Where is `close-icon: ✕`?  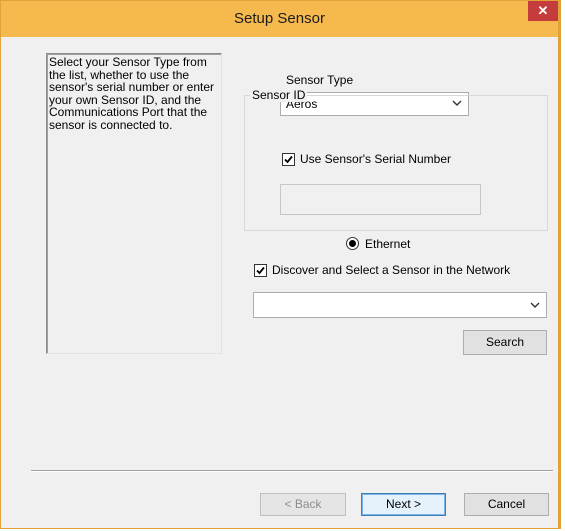
close-icon: ✕ is located at coordinates (543, 10).